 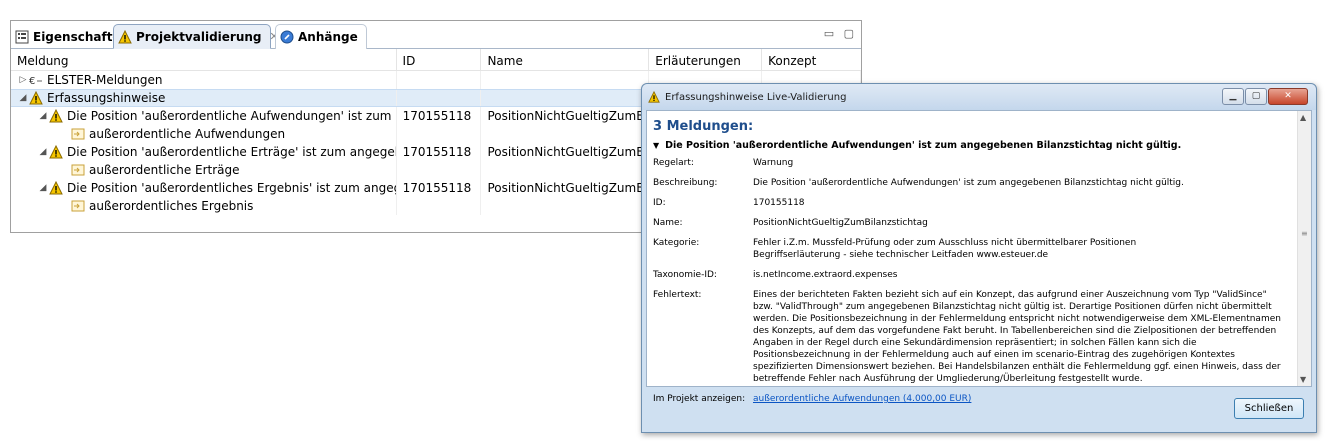 What do you see at coordinates (1288, 96) in the screenshot?
I see `close-window-button: ✕` at bounding box center [1288, 96].